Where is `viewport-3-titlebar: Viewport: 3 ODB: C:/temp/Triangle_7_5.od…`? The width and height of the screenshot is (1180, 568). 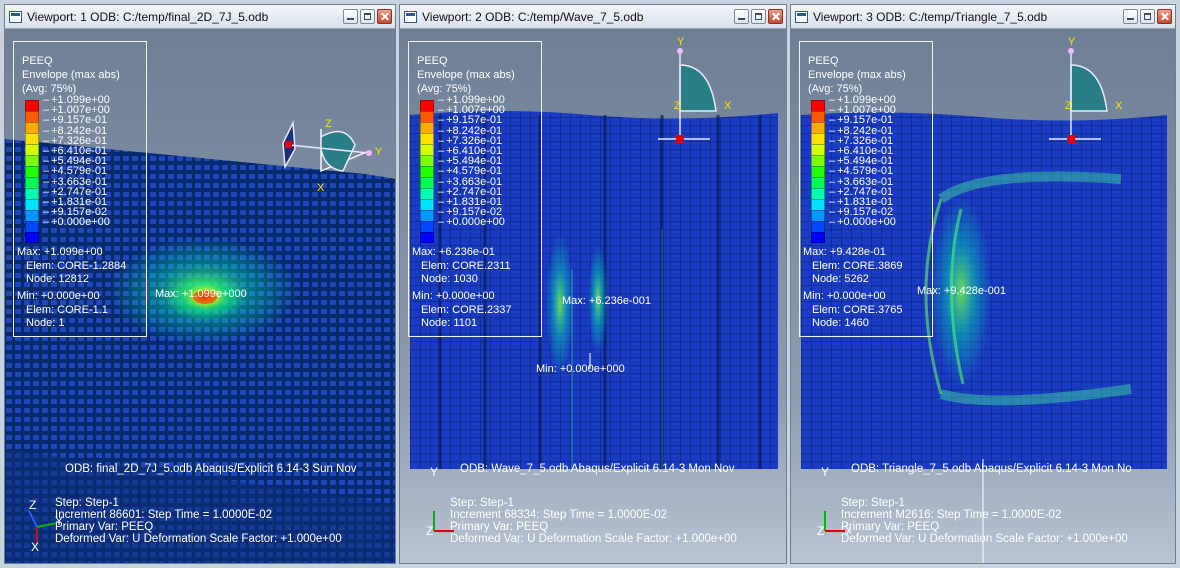
viewport-3-titlebar: Viewport: 3 ODB: C:/temp/Triangle_7_5.od… is located at coordinates (983, 17).